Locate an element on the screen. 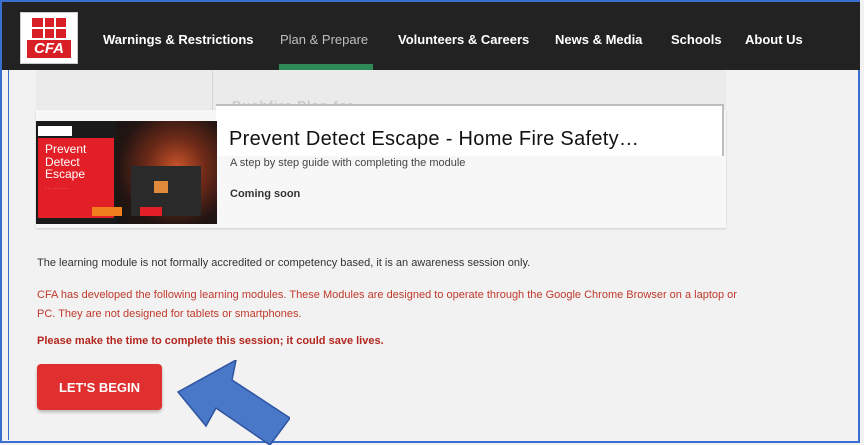  thumbnail-orange-button is located at coordinates (107, 211).